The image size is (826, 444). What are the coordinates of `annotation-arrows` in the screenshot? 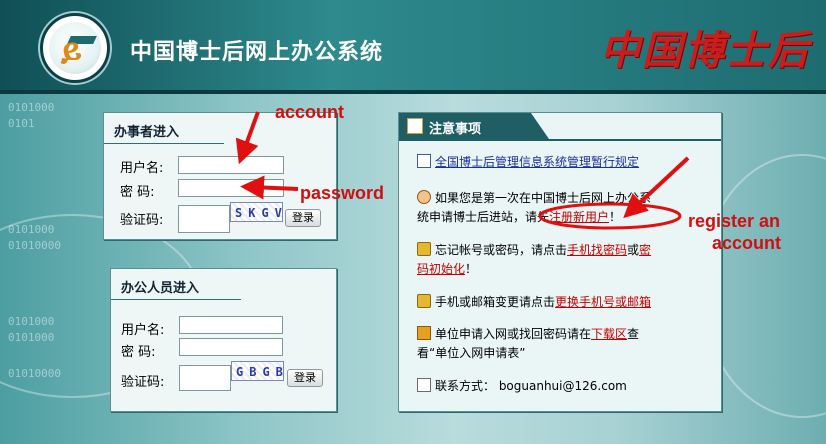 It's located at (462, 170).